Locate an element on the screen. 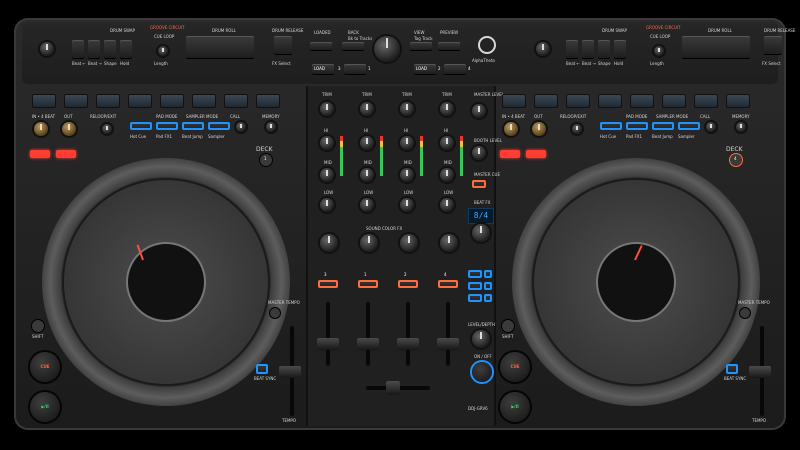 The image size is (800, 450). reloop-button-left is located at coordinates (107, 129).